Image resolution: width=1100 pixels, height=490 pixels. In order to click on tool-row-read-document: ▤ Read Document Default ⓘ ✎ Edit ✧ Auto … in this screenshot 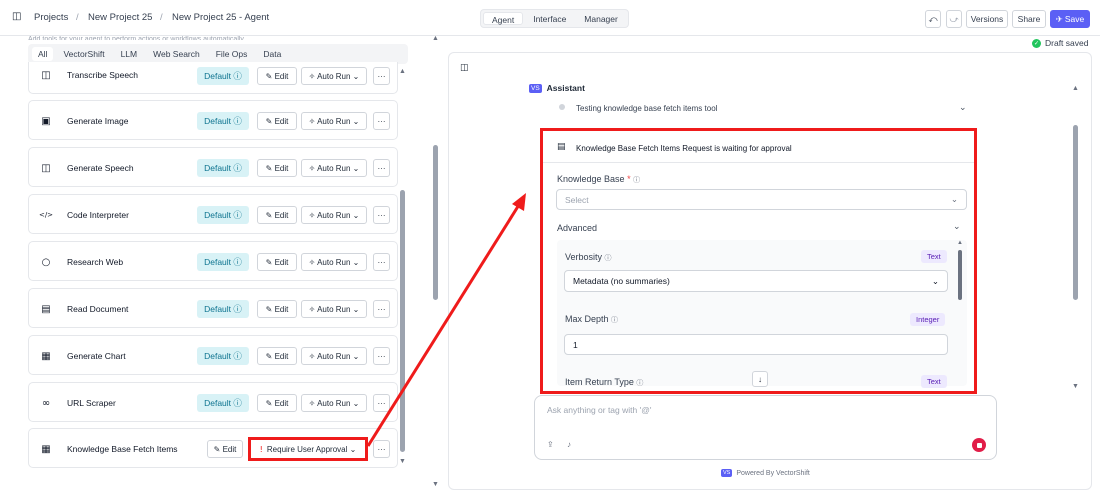, I will do `click(213, 308)`.